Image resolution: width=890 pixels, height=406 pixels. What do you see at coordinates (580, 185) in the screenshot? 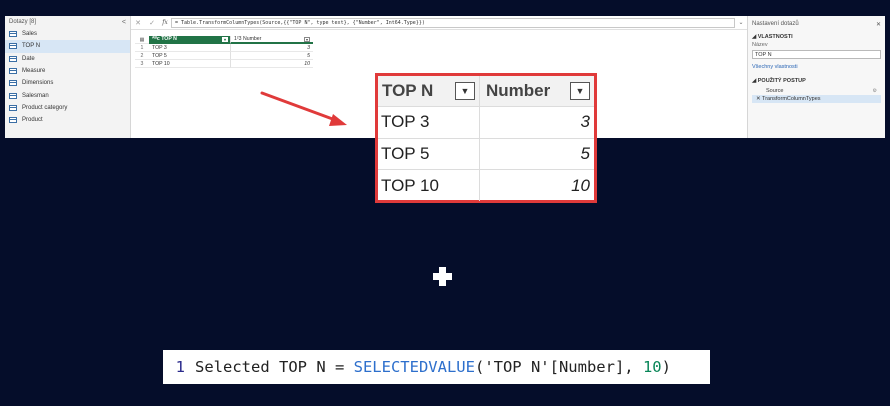
I see `cell-number: 10` at bounding box center [580, 185].